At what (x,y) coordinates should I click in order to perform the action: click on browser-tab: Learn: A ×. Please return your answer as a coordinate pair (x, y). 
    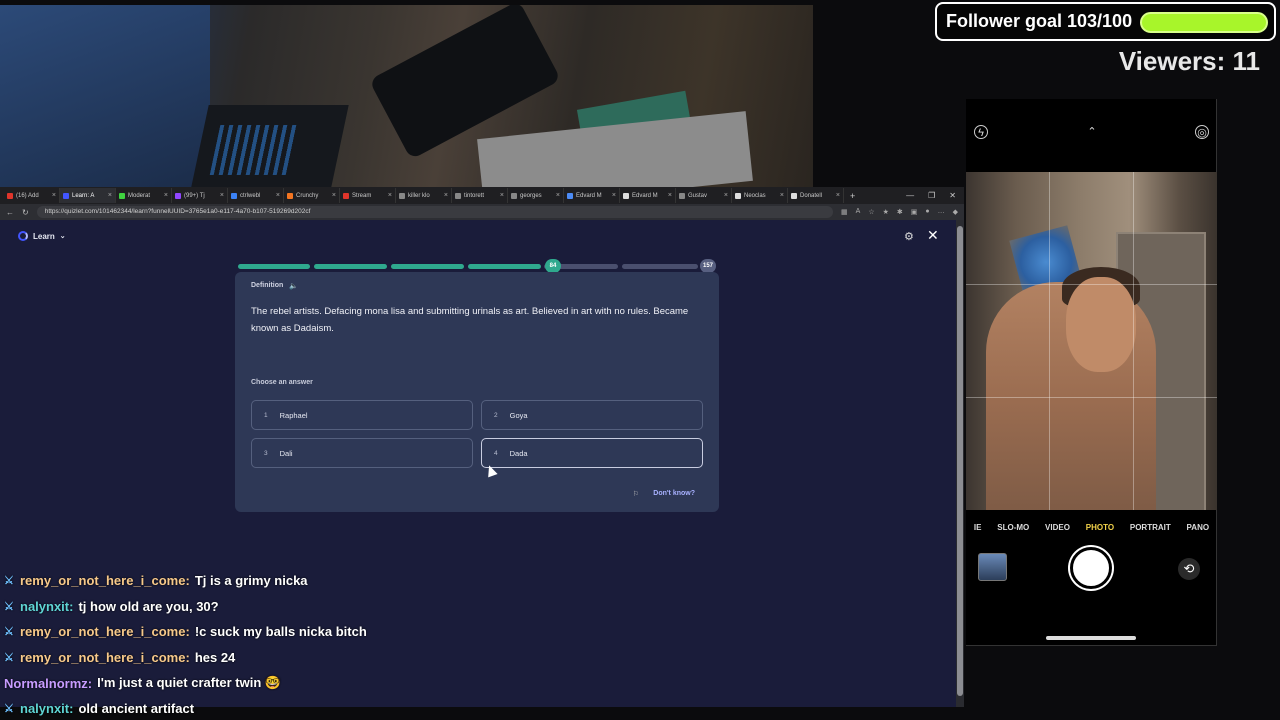
    Looking at the image, I should click on (88, 195).